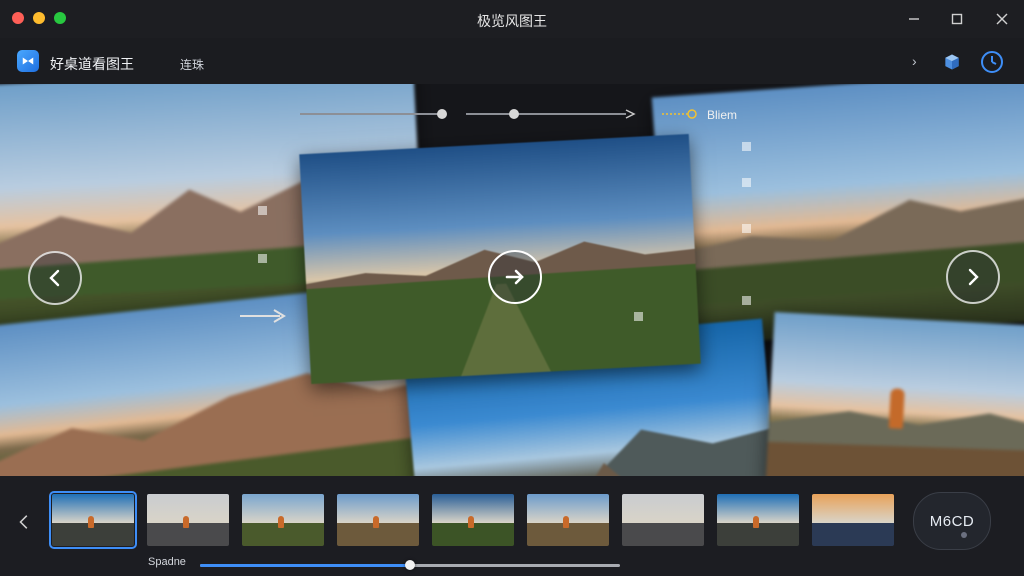 The width and height of the screenshot is (1024, 576). I want to click on chevron-right-icon, so click(973, 277).